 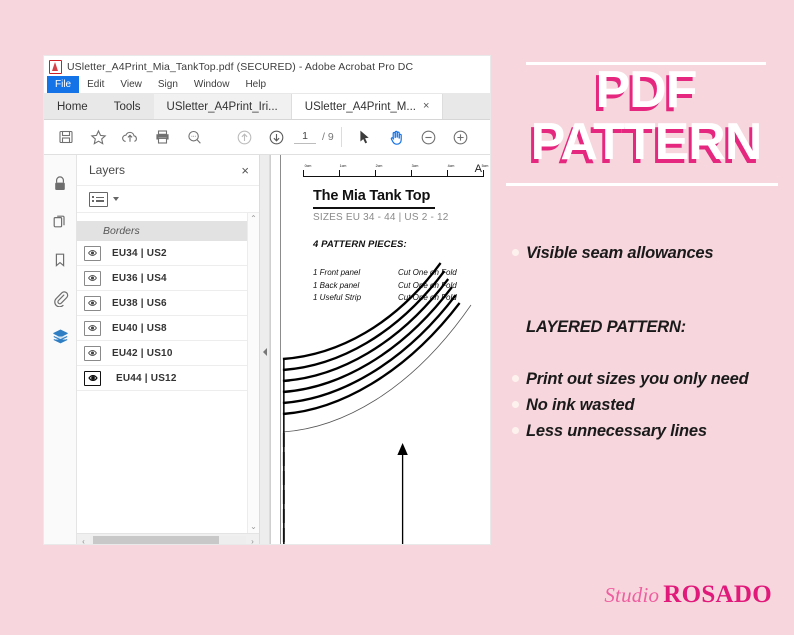 I want to click on page-thumbnails-icon, so click(x=60, y=222).